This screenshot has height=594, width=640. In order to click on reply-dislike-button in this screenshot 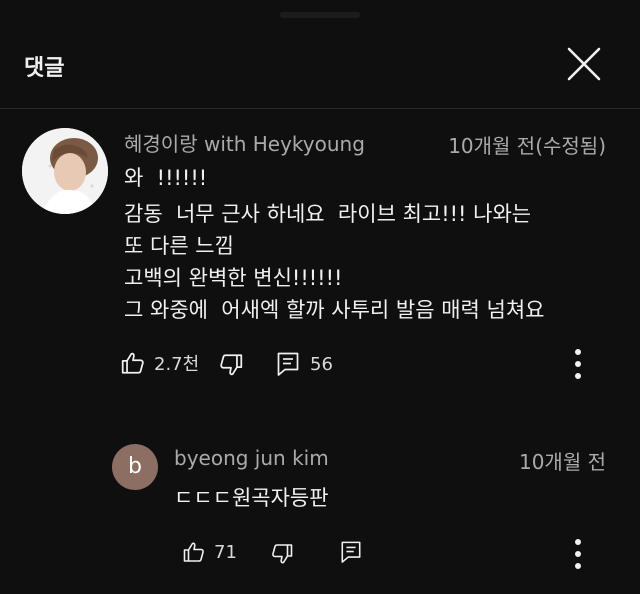, I will do `click(282, 554)`.